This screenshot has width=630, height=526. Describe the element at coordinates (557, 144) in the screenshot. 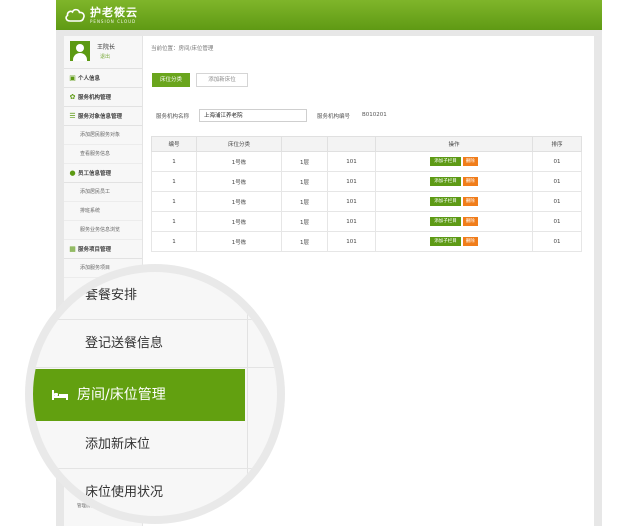

I see `col-header-order: 排序` at that location.